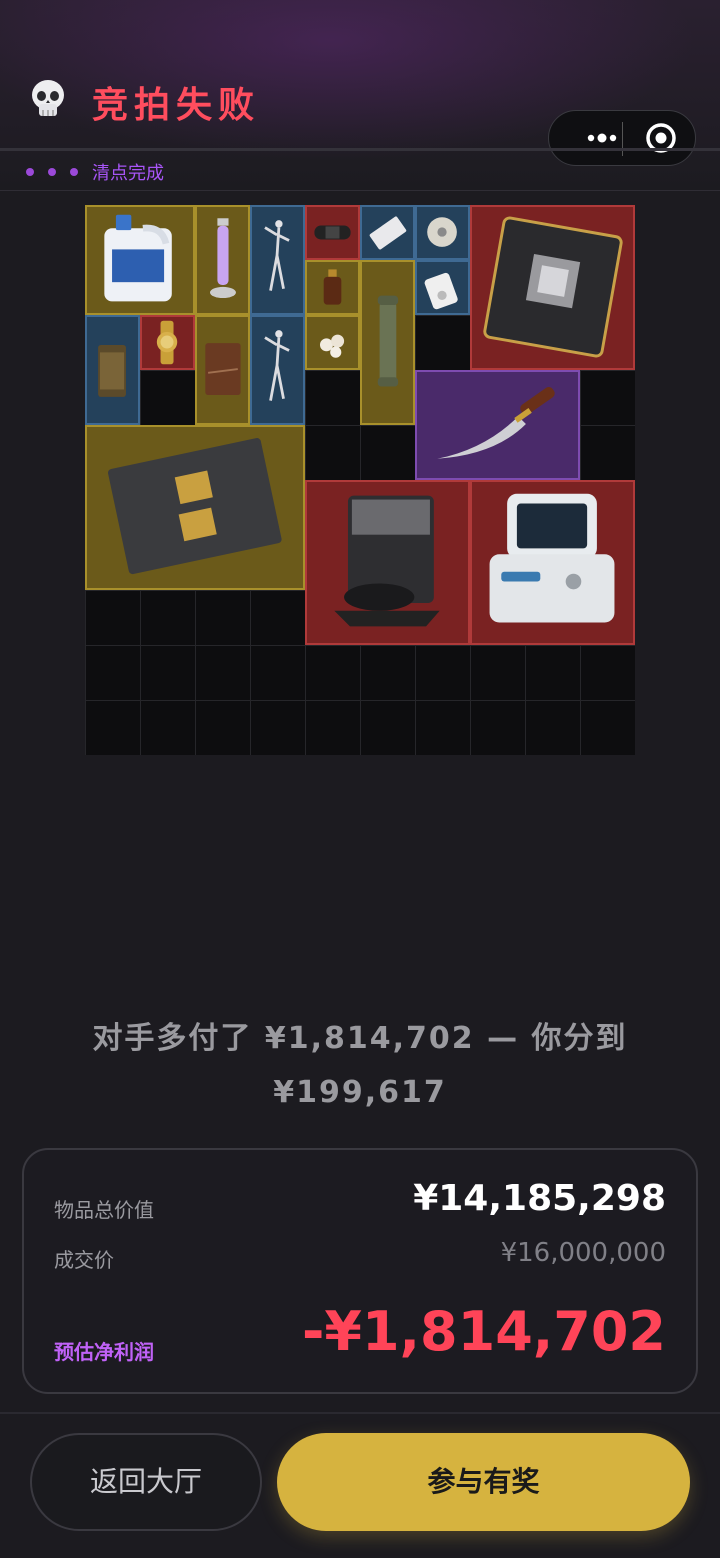 This screenshot has width=720, height=1558. What do you see at coordinates (602, 138) in the screenshot?
I see `more-icon` at bounding box center [602, 138].